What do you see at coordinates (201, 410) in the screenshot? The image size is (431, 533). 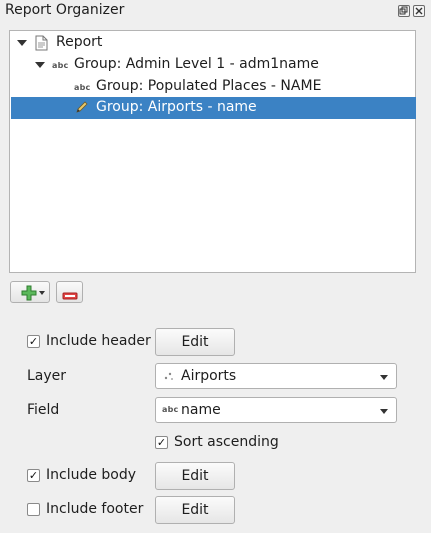 I see `field-value: name` at bounding box center [201, 410].